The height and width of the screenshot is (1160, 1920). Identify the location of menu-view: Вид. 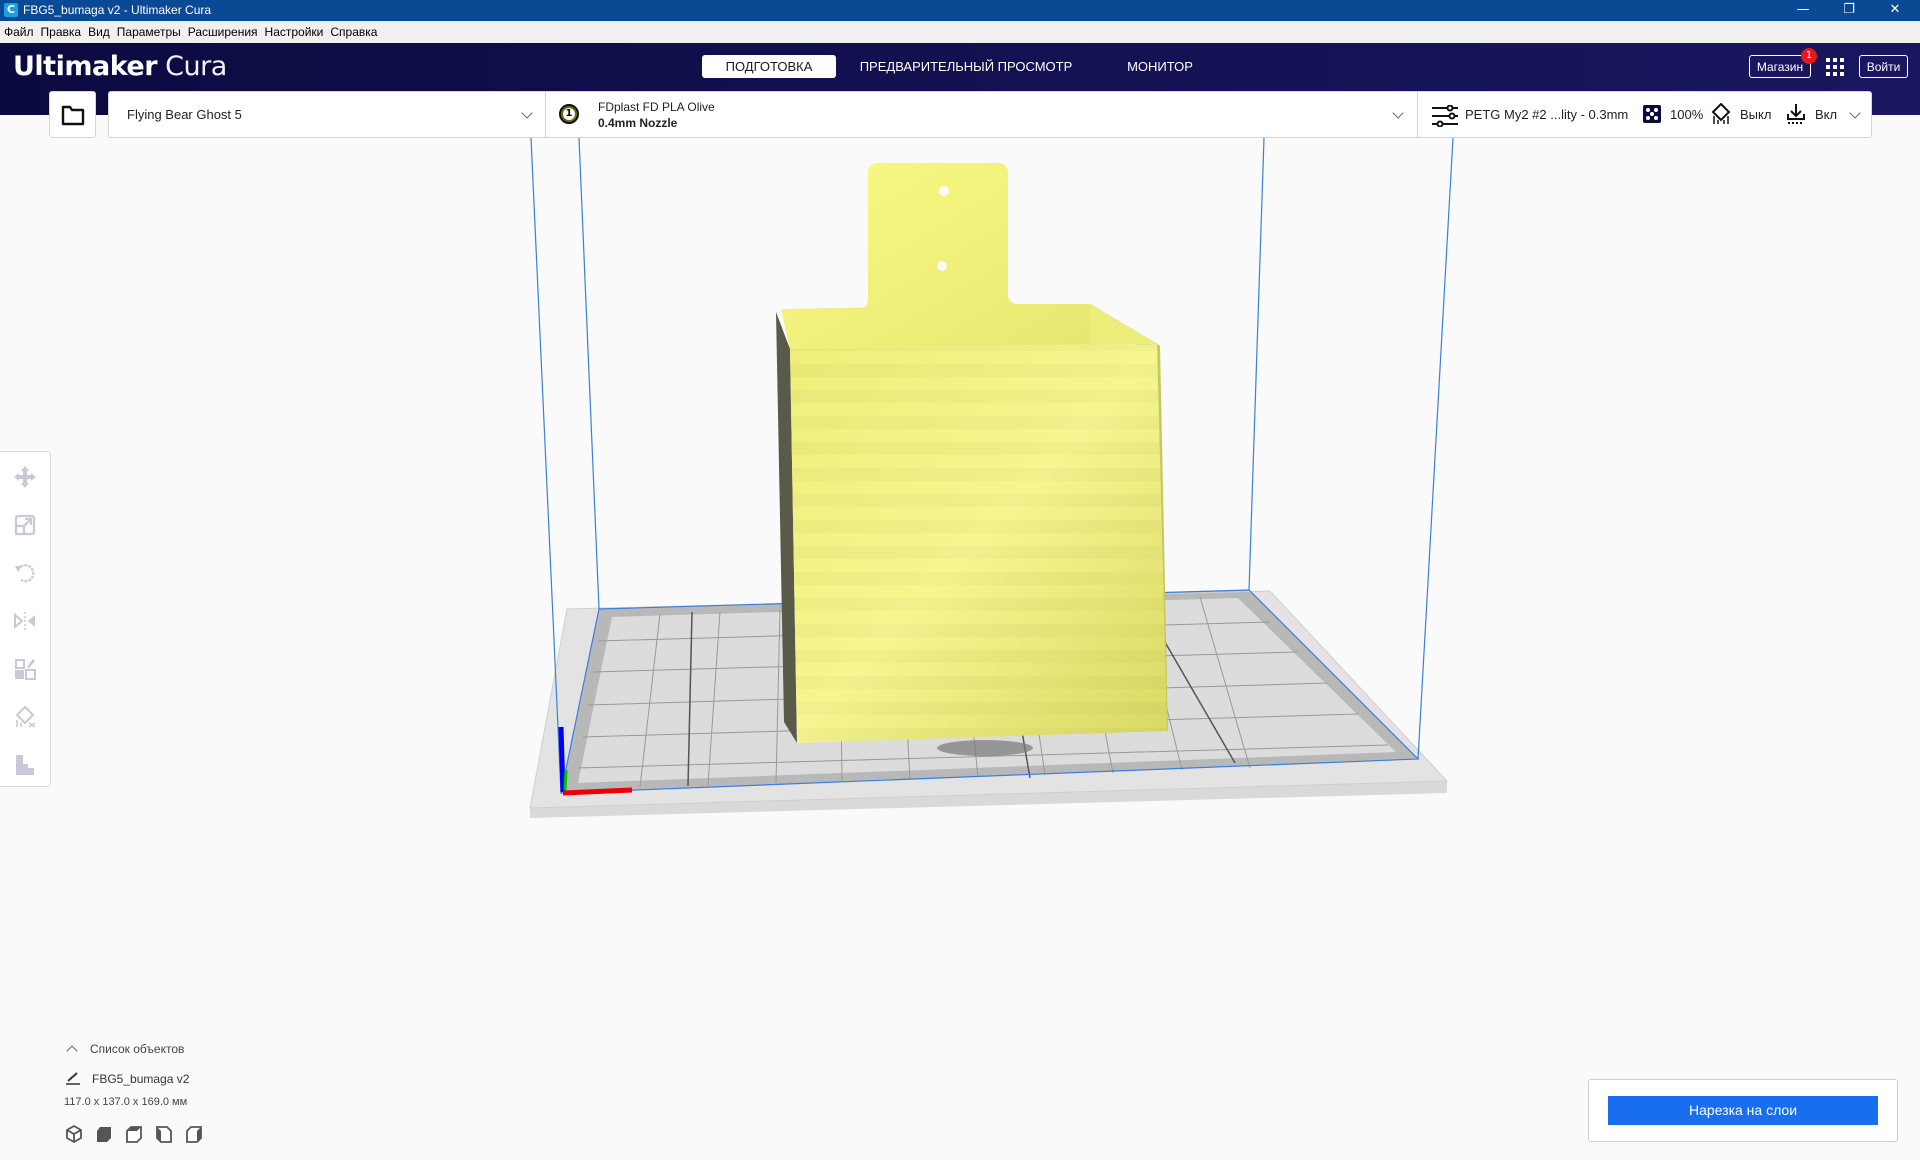
(98, 30).